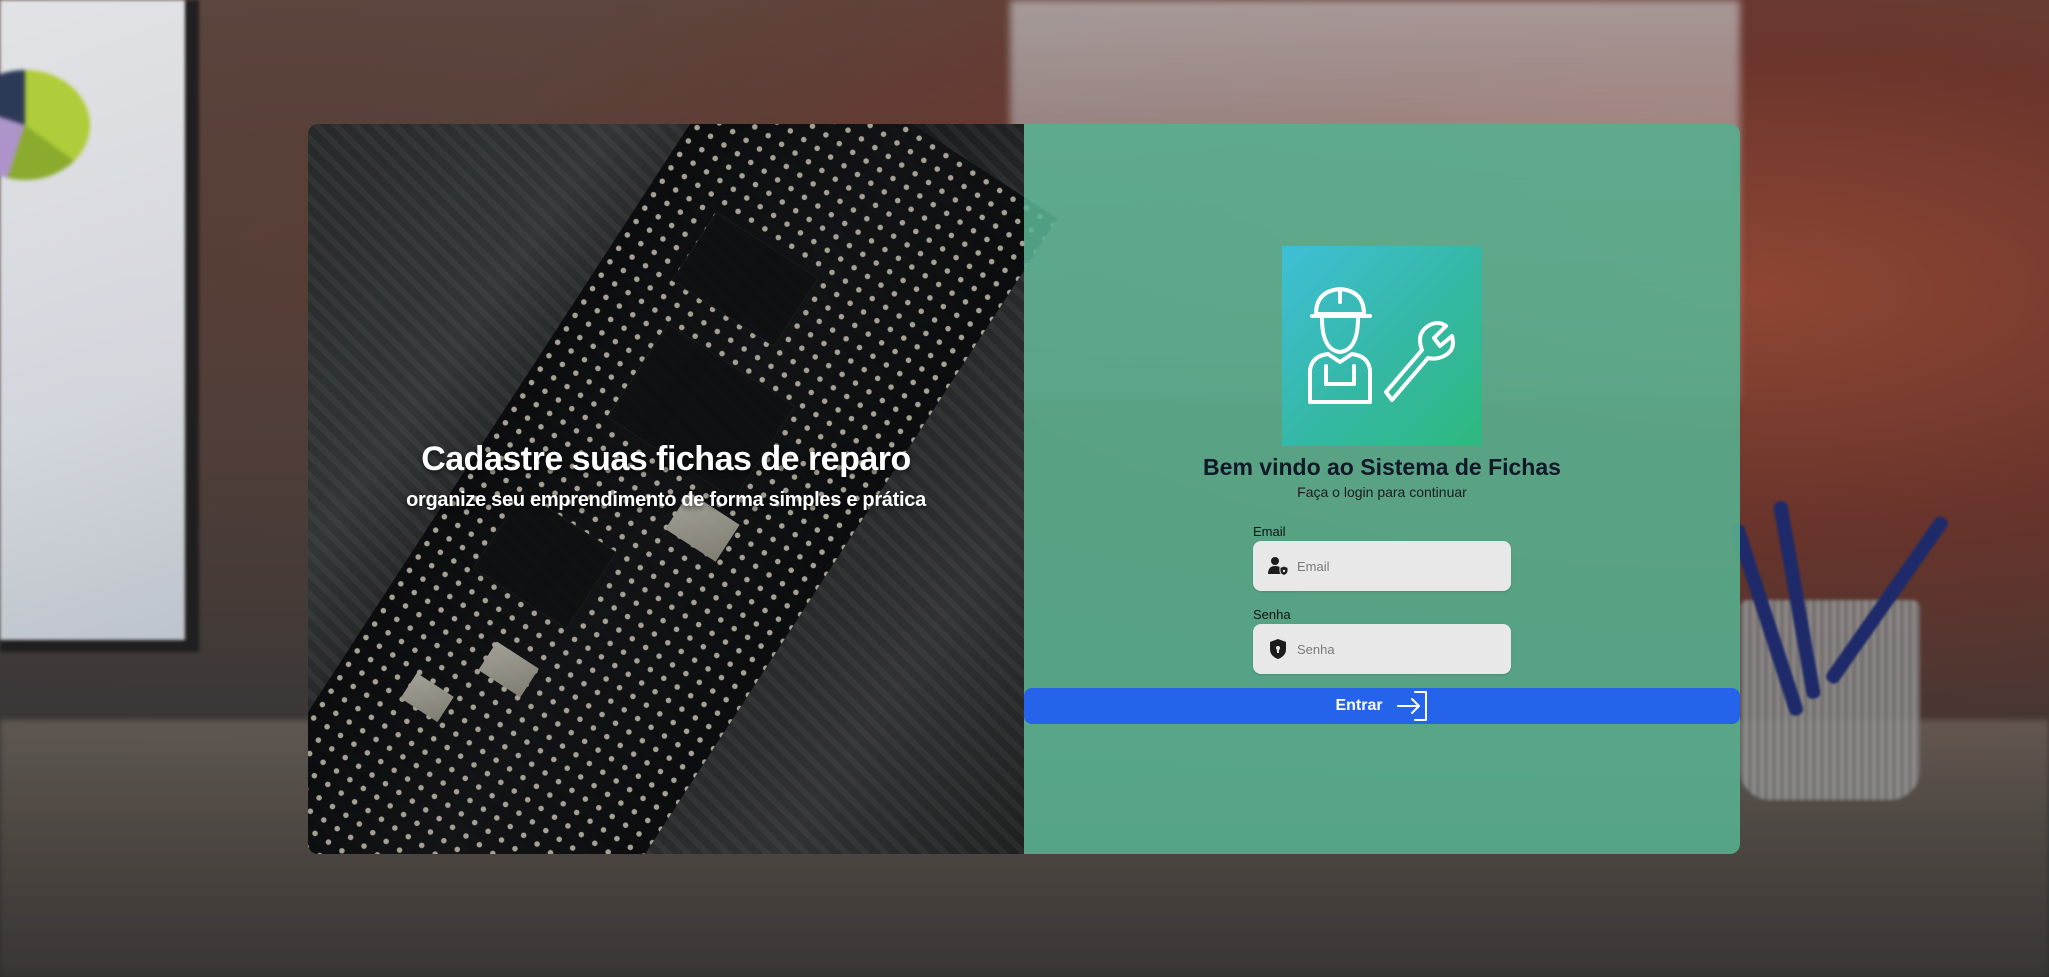 Image resolution: width=2049 pixels, height=977 pixels. What do you see at coordinates (1382, 467) in the screenshot?
I see `welcome-title: Bem vindo ao Sistema de Fichas` at bounding box center [1382, 467].